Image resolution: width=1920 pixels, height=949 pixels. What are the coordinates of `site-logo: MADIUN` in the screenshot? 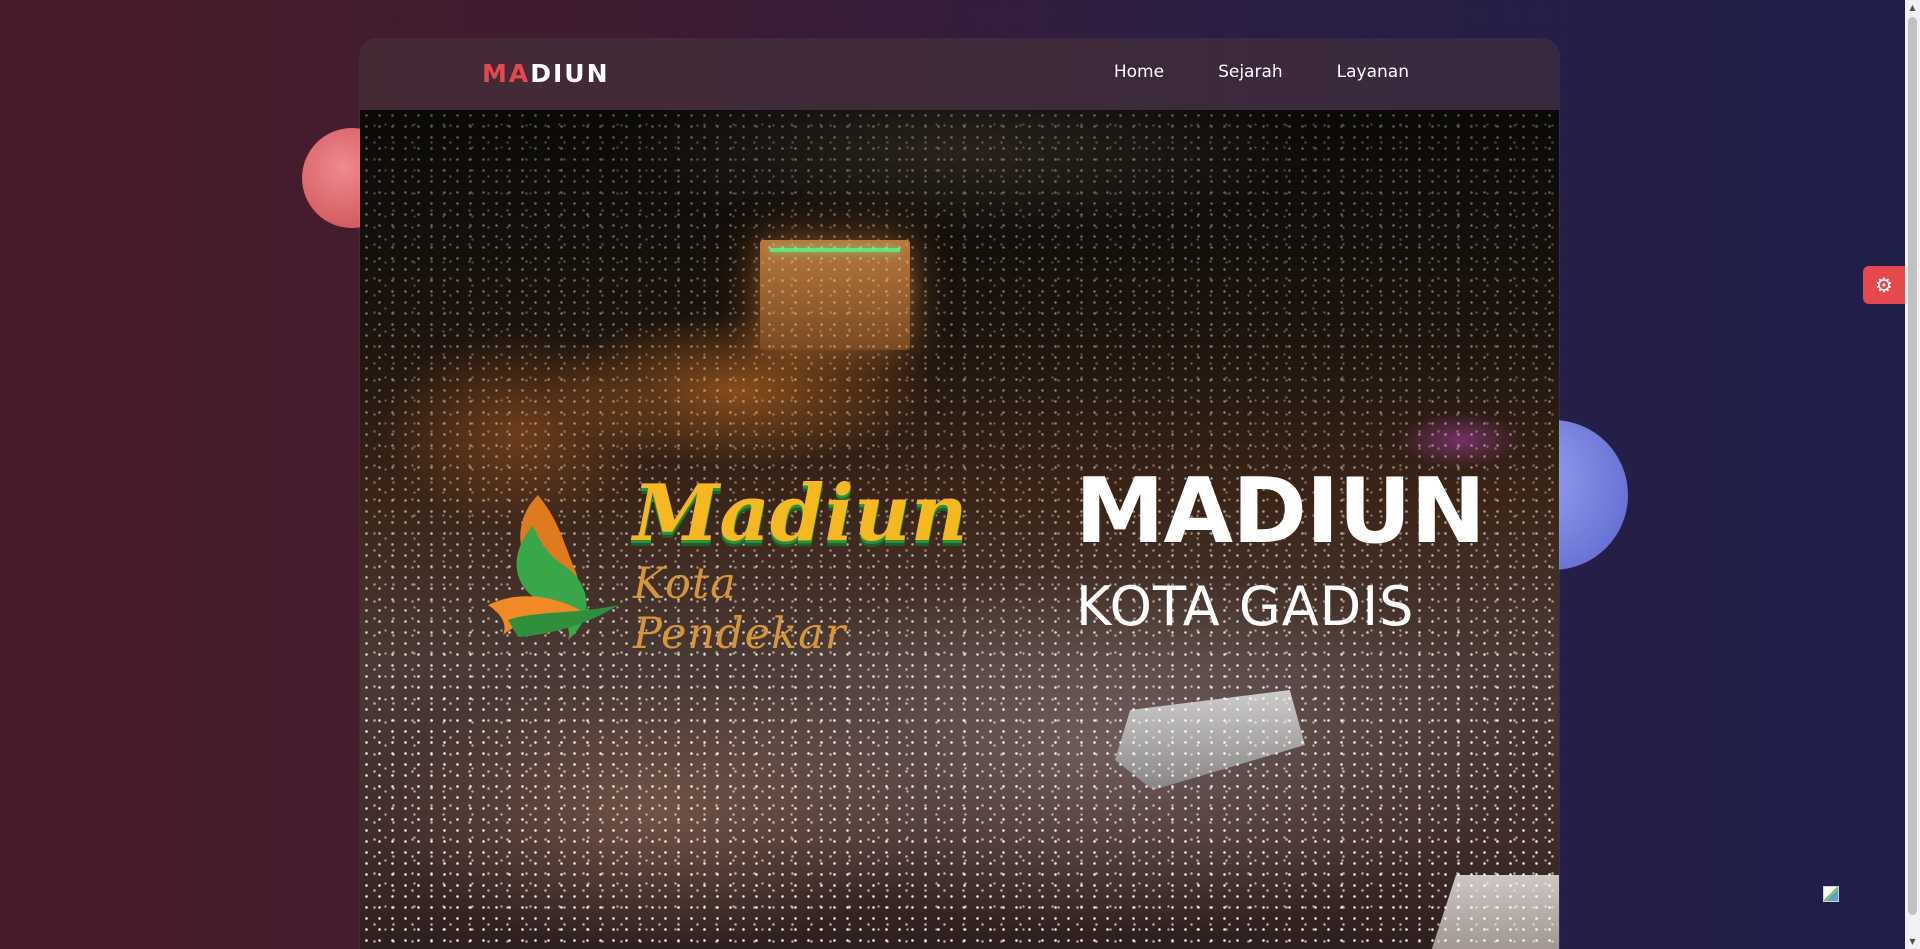 It's located at (546, 73).